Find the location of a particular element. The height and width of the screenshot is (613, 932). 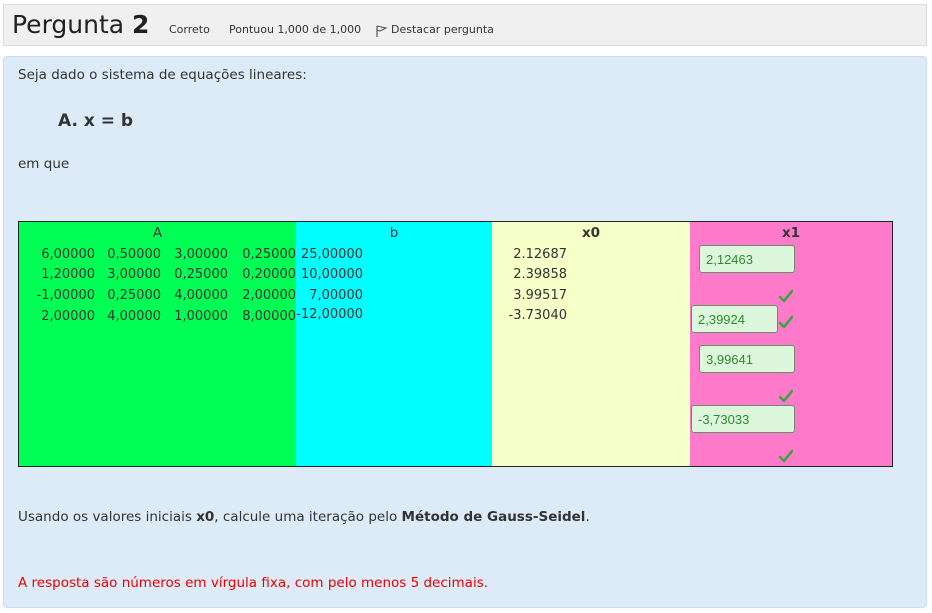

instruction-middle: , calcule uma iteração pelo is located at coordinates (308, 517).